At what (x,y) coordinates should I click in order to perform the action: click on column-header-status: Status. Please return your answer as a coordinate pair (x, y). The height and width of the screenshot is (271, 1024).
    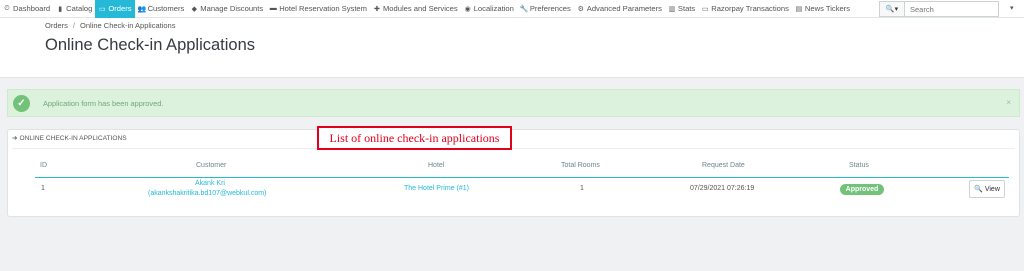
    Looking at the image, I should click on (859, 165).